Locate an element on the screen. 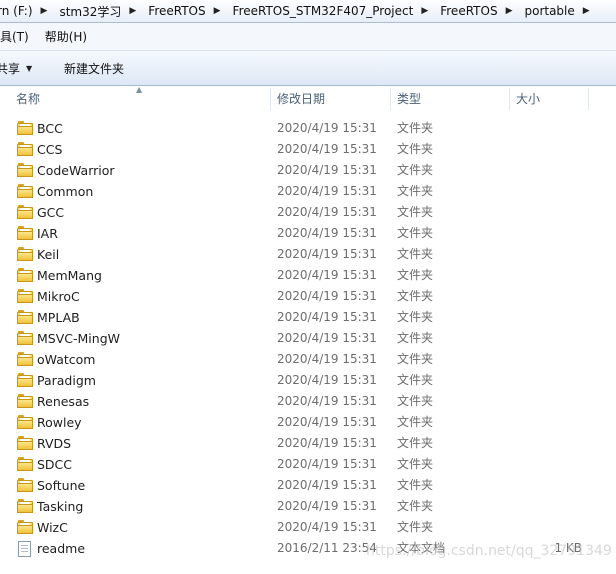 This screenshot has width=616, height=574. file-row: Paradigm 2020/4/19 15:31 文件夹 is located at coordinates (308, 380).